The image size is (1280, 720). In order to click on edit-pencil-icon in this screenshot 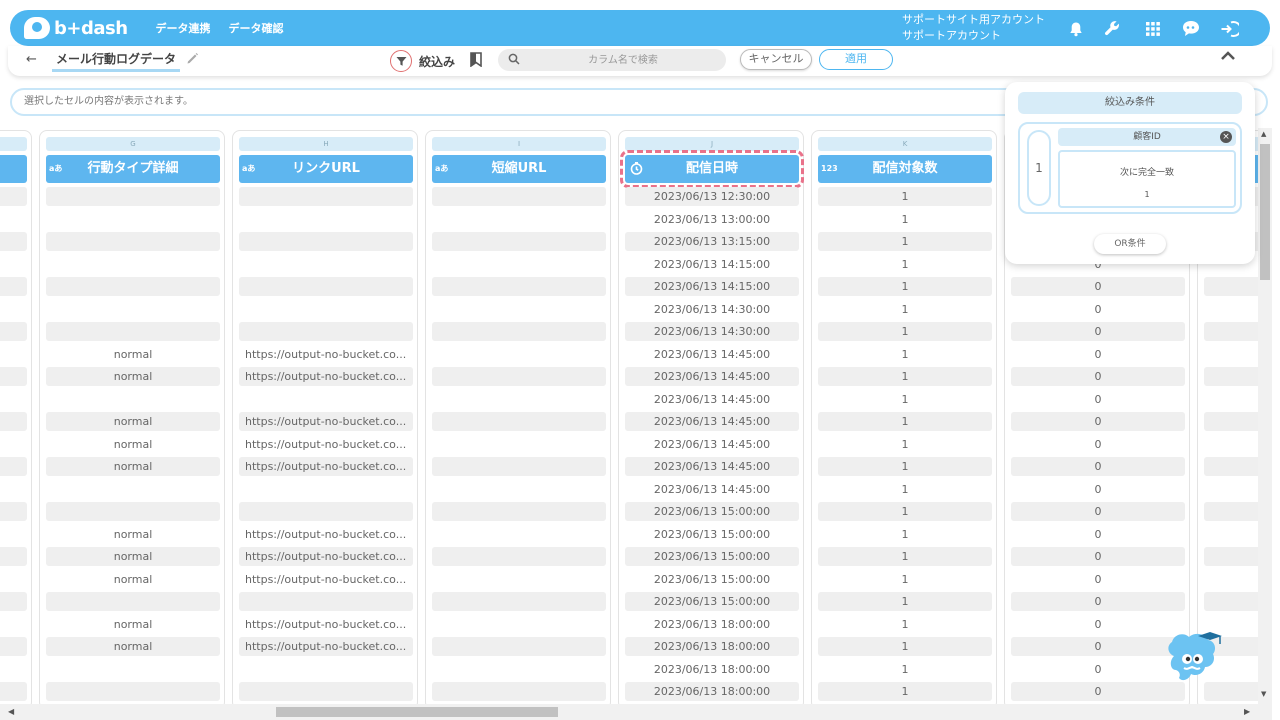, I will do `click(192, 60)`.